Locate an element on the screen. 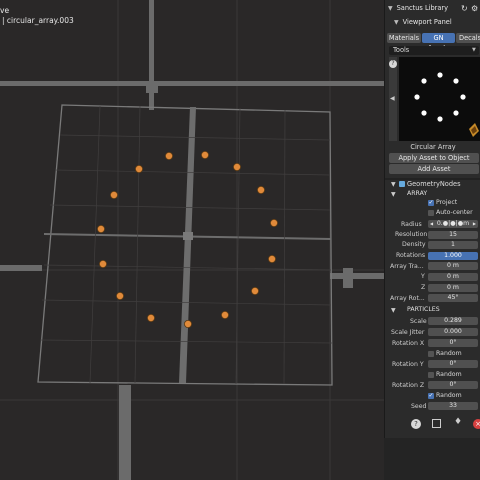 This screenshot has height=480, width=480. autocenter-checkbox is located at coordinates (431, 213).